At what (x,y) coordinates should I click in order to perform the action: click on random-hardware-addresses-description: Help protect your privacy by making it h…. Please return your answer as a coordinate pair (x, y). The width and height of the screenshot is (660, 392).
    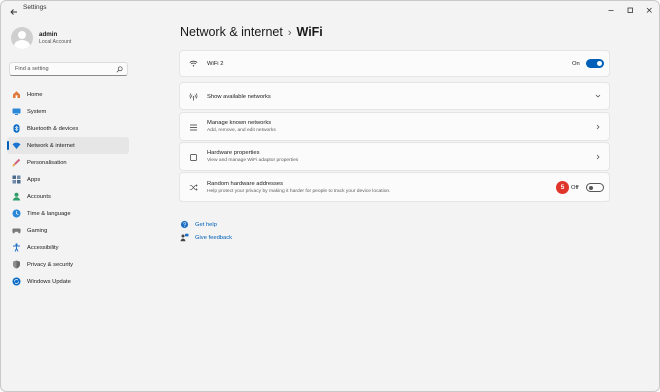
    Looking at the image, I should click on (299, 191).